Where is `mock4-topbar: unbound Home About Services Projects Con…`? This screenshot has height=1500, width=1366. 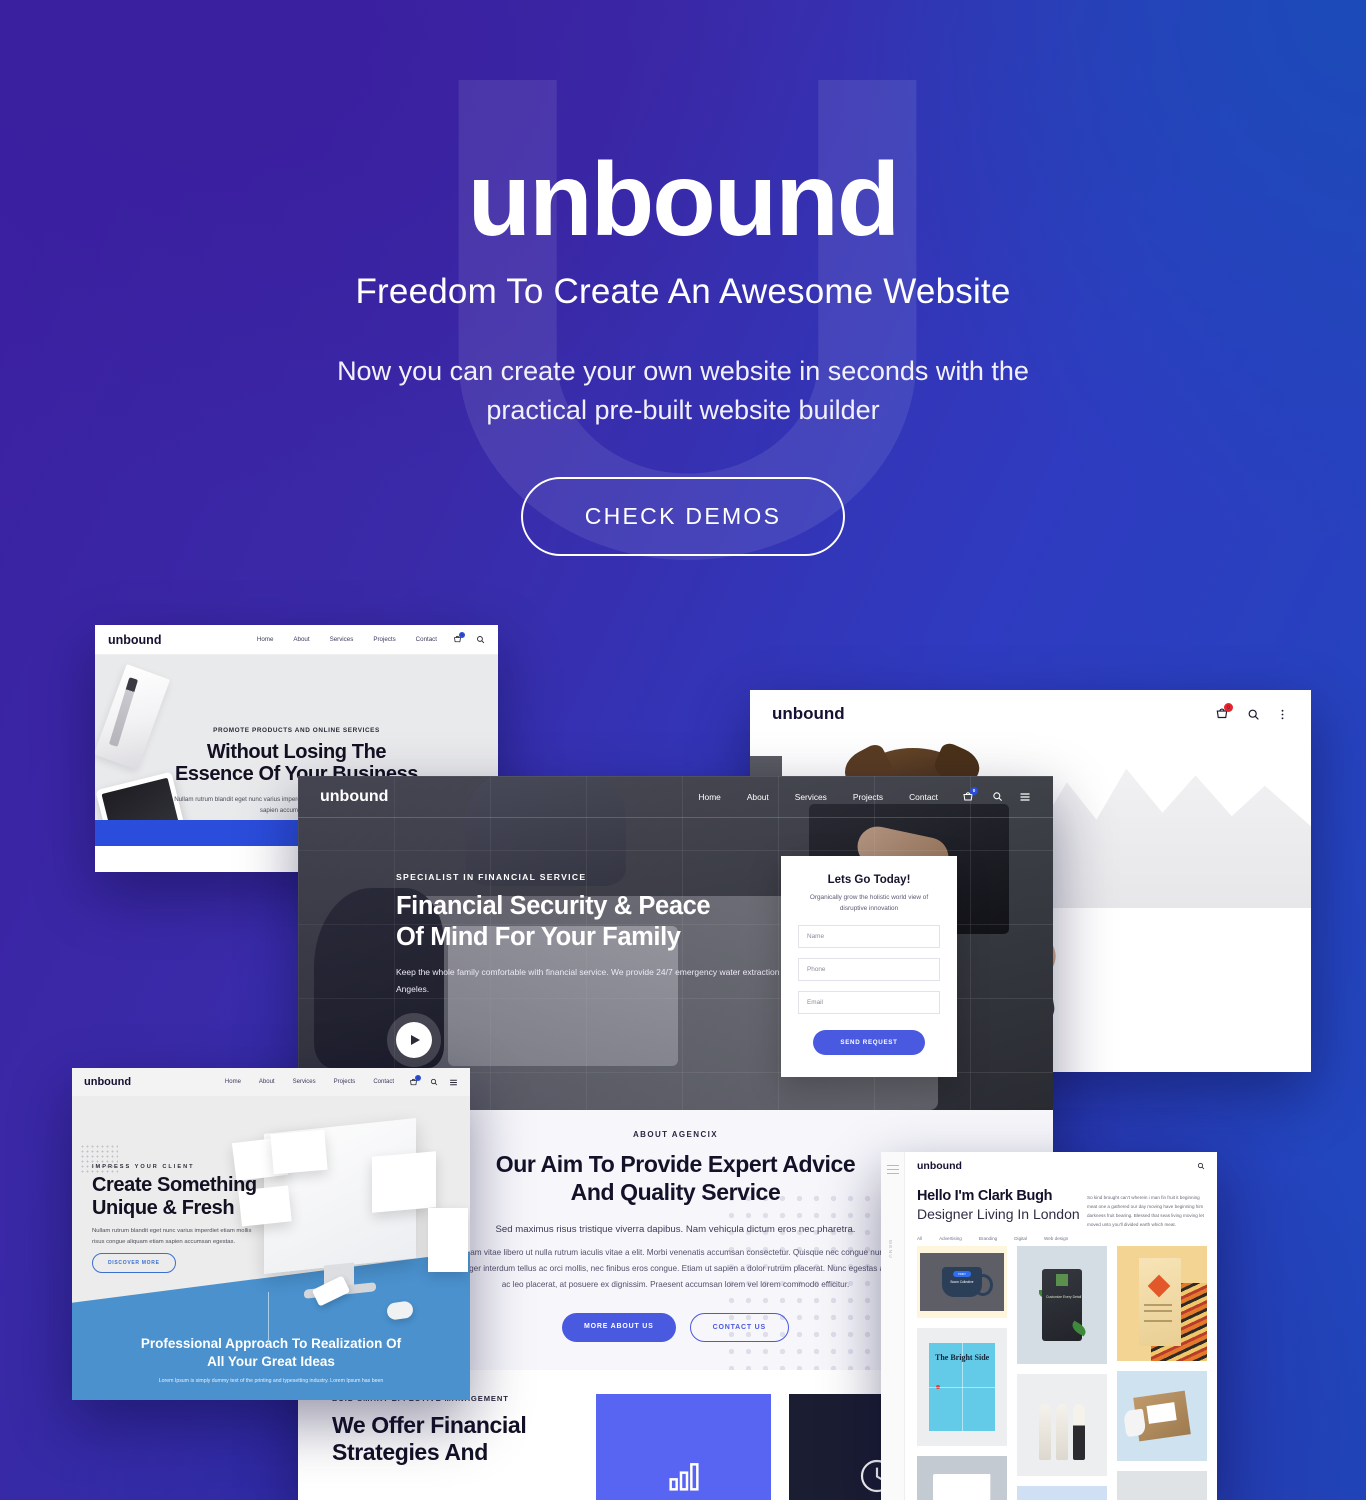
mock4-topbar: unbound Home About Services Projects Con… is located at coordinates (675, 797).